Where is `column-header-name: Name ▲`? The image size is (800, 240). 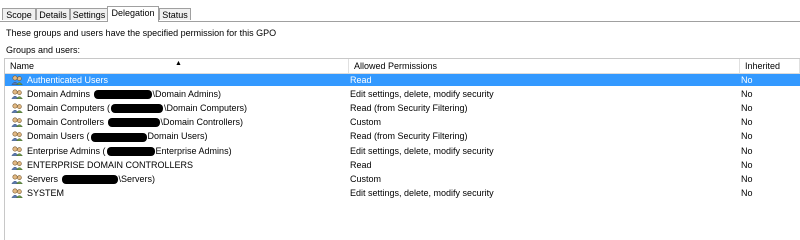
column-header-name: Name ▲ is located at coordinates (177, 66).